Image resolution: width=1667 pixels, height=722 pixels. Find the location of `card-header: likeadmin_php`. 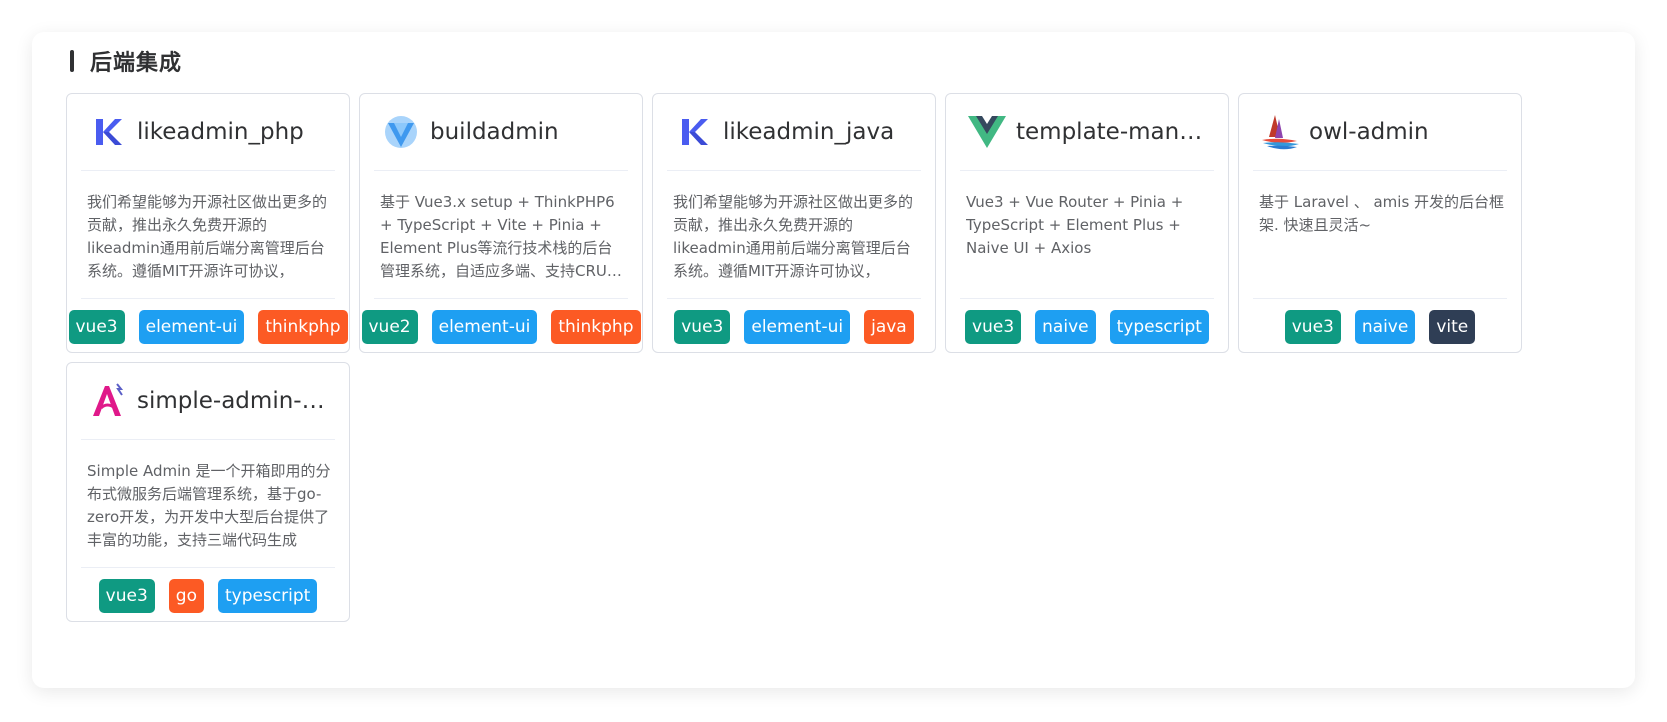

card-header: likeadmin_php is located at coordinates (208, 132).